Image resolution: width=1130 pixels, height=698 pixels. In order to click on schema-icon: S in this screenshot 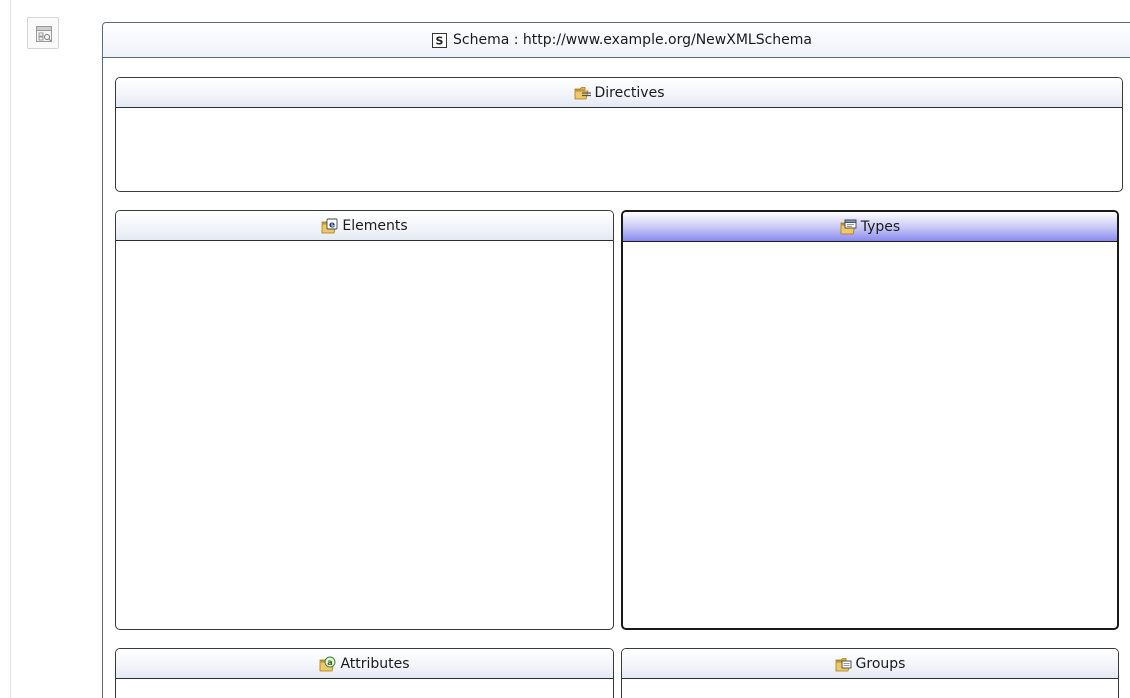, I will do `click(439, 40)`.